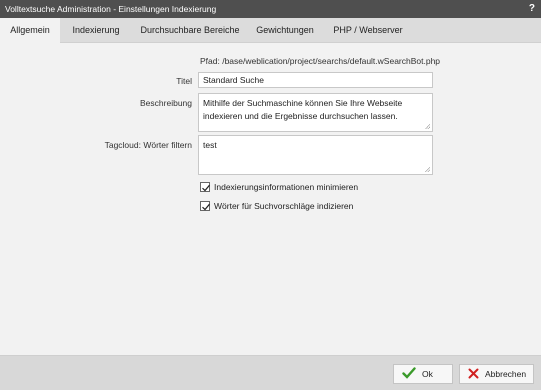 The width and height of the screenshot is (541, 390). Describe the element at coordinates (30, 30) in the screenshot. I see `tab-allgemein: Allgemein` at that location.